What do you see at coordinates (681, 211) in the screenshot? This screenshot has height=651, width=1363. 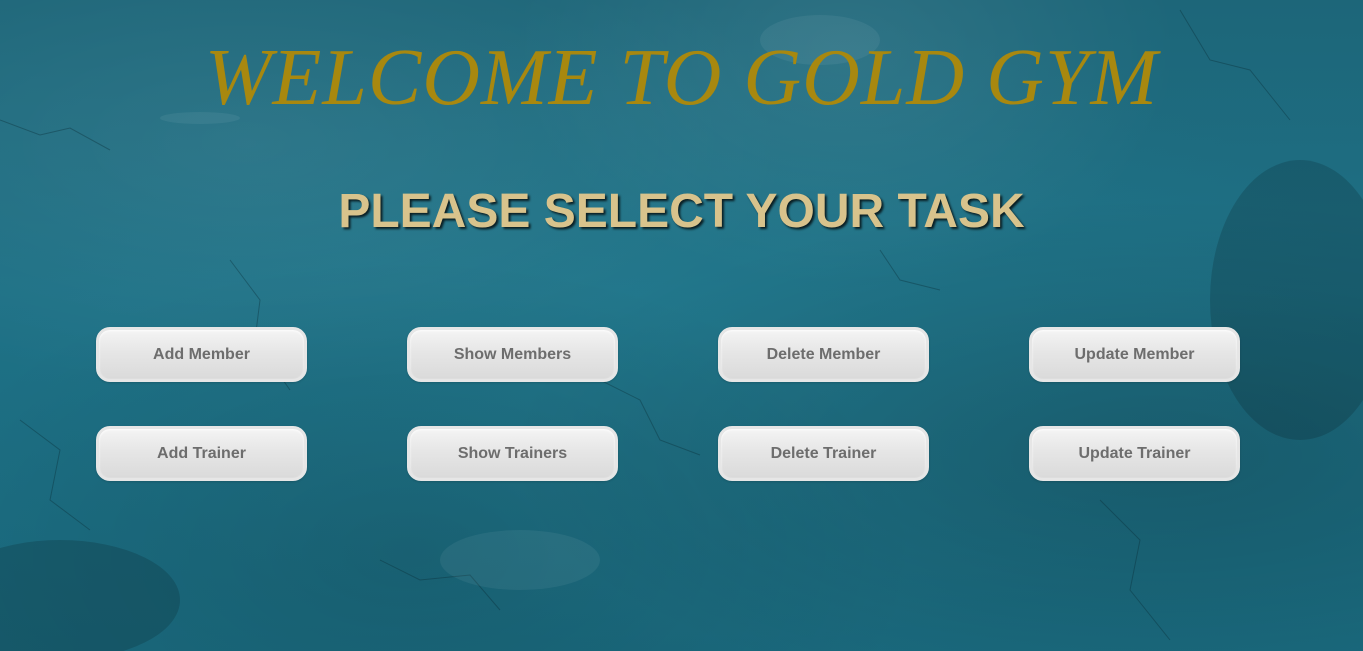 I see `page-subtitle: PLEASE SELECT YOUR TASK` at bounding box center [681, 211].